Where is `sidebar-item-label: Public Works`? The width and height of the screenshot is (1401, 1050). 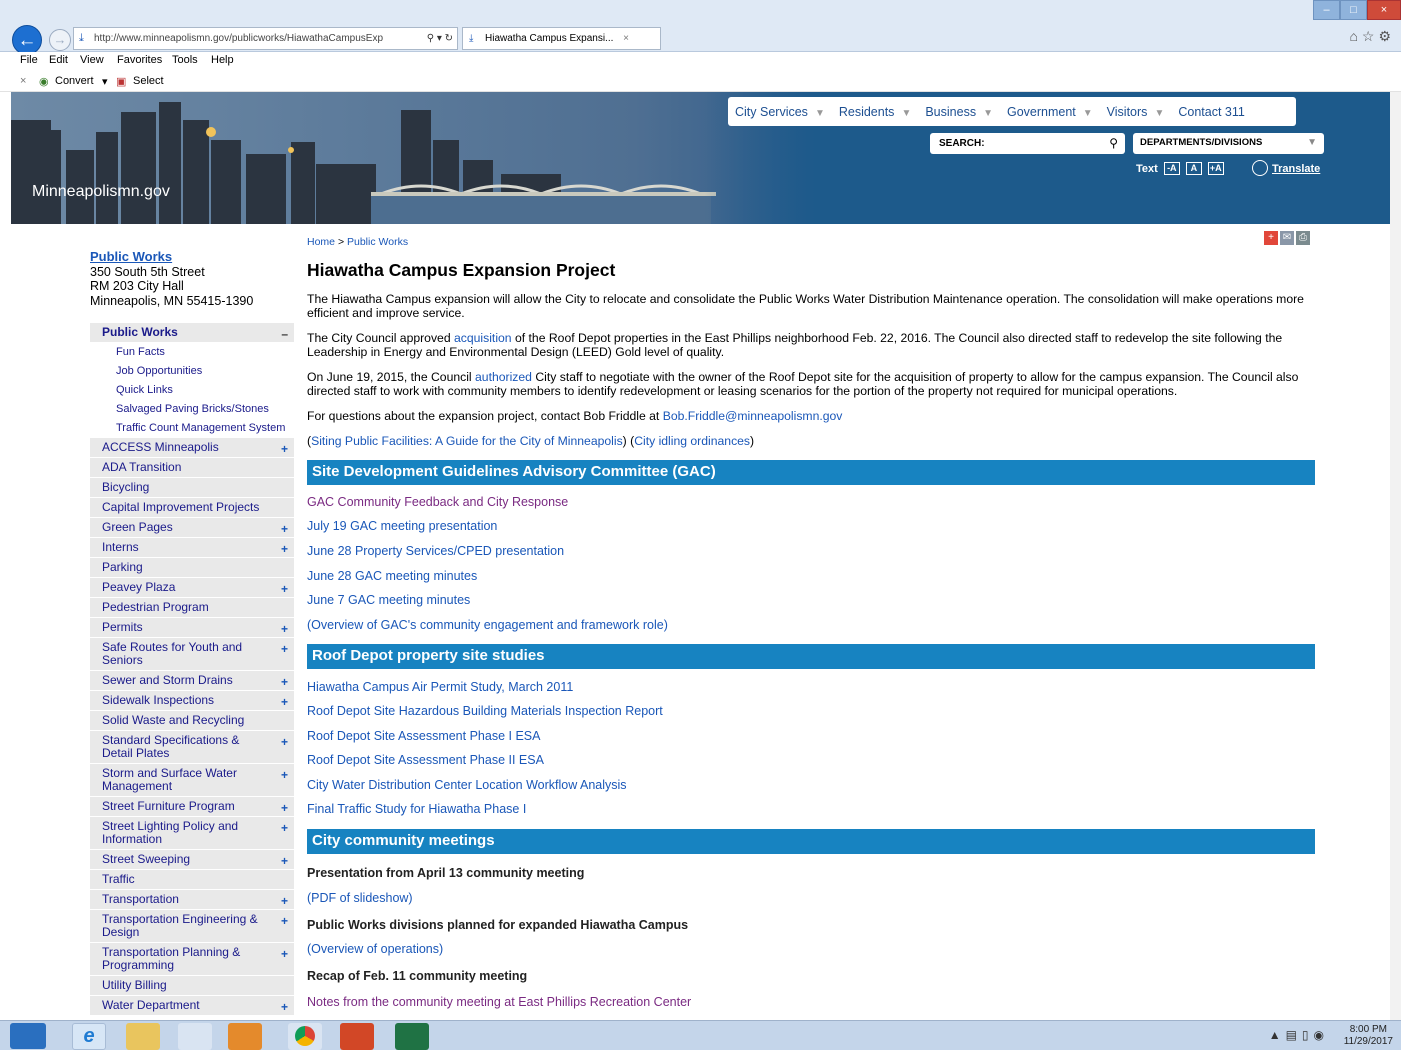 sidebar-item-label: Public Works is located at coordinates (140, 332).